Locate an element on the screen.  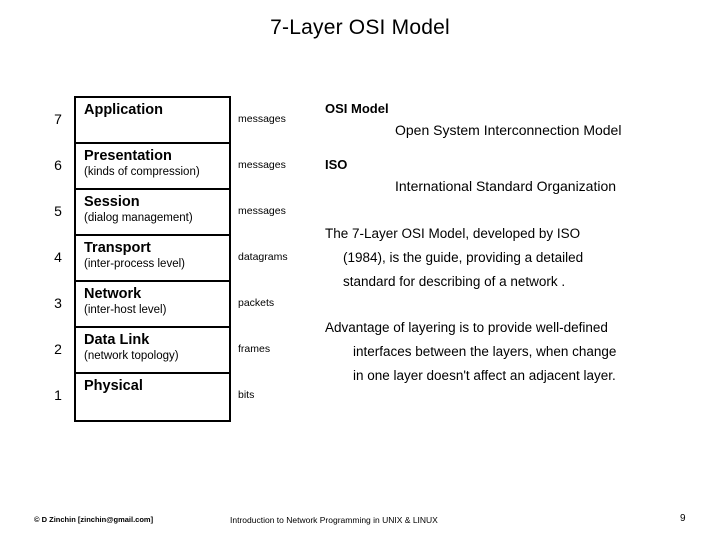
pdu-label: frames is located at coordinates (254, 349).